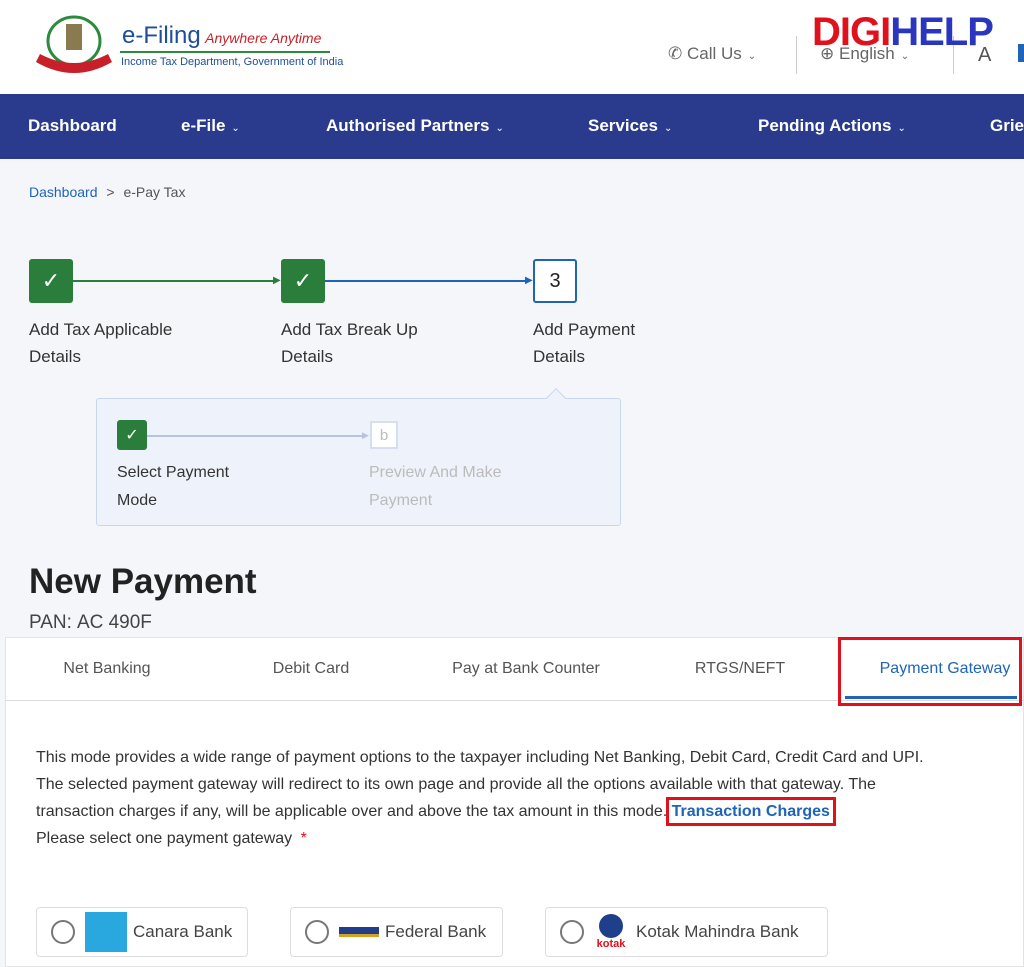 The height and width of the screenshot is (967, 1024). I want to click on nav-efile: e-File ⌄, so click(210, 126).